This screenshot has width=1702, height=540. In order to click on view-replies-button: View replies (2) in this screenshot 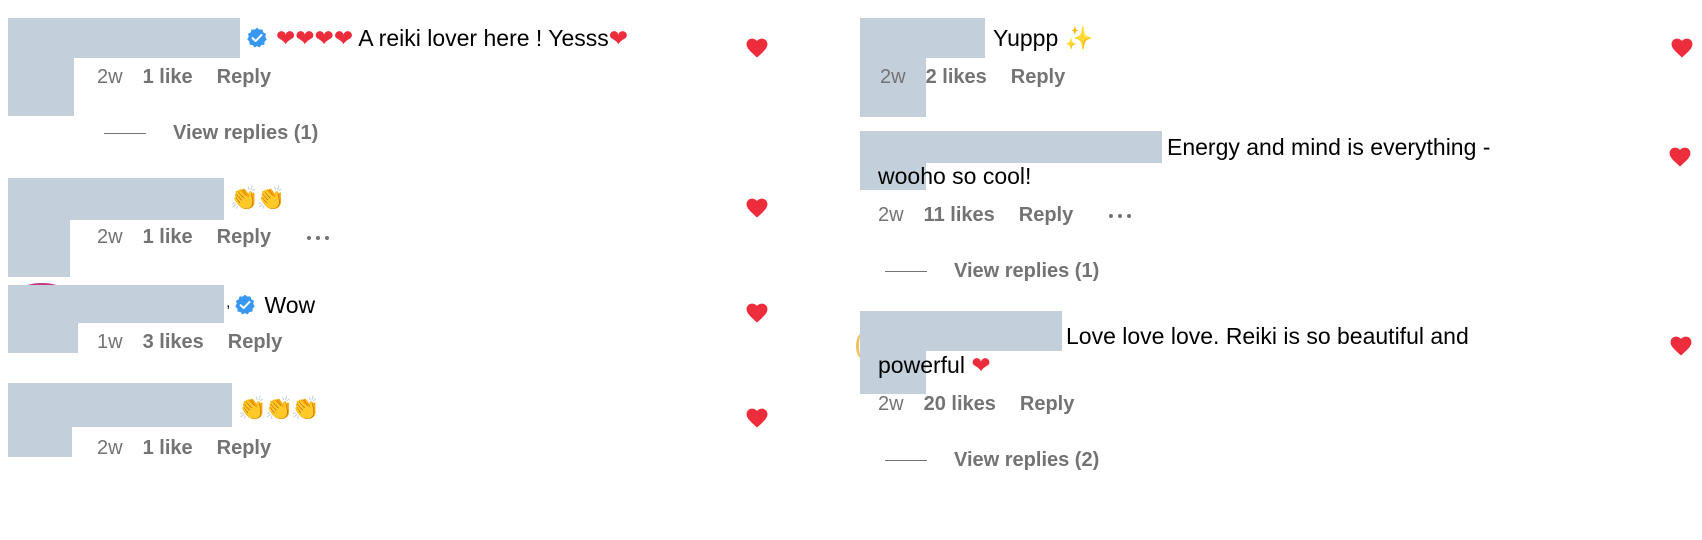, I will do `click(992, 460)`.